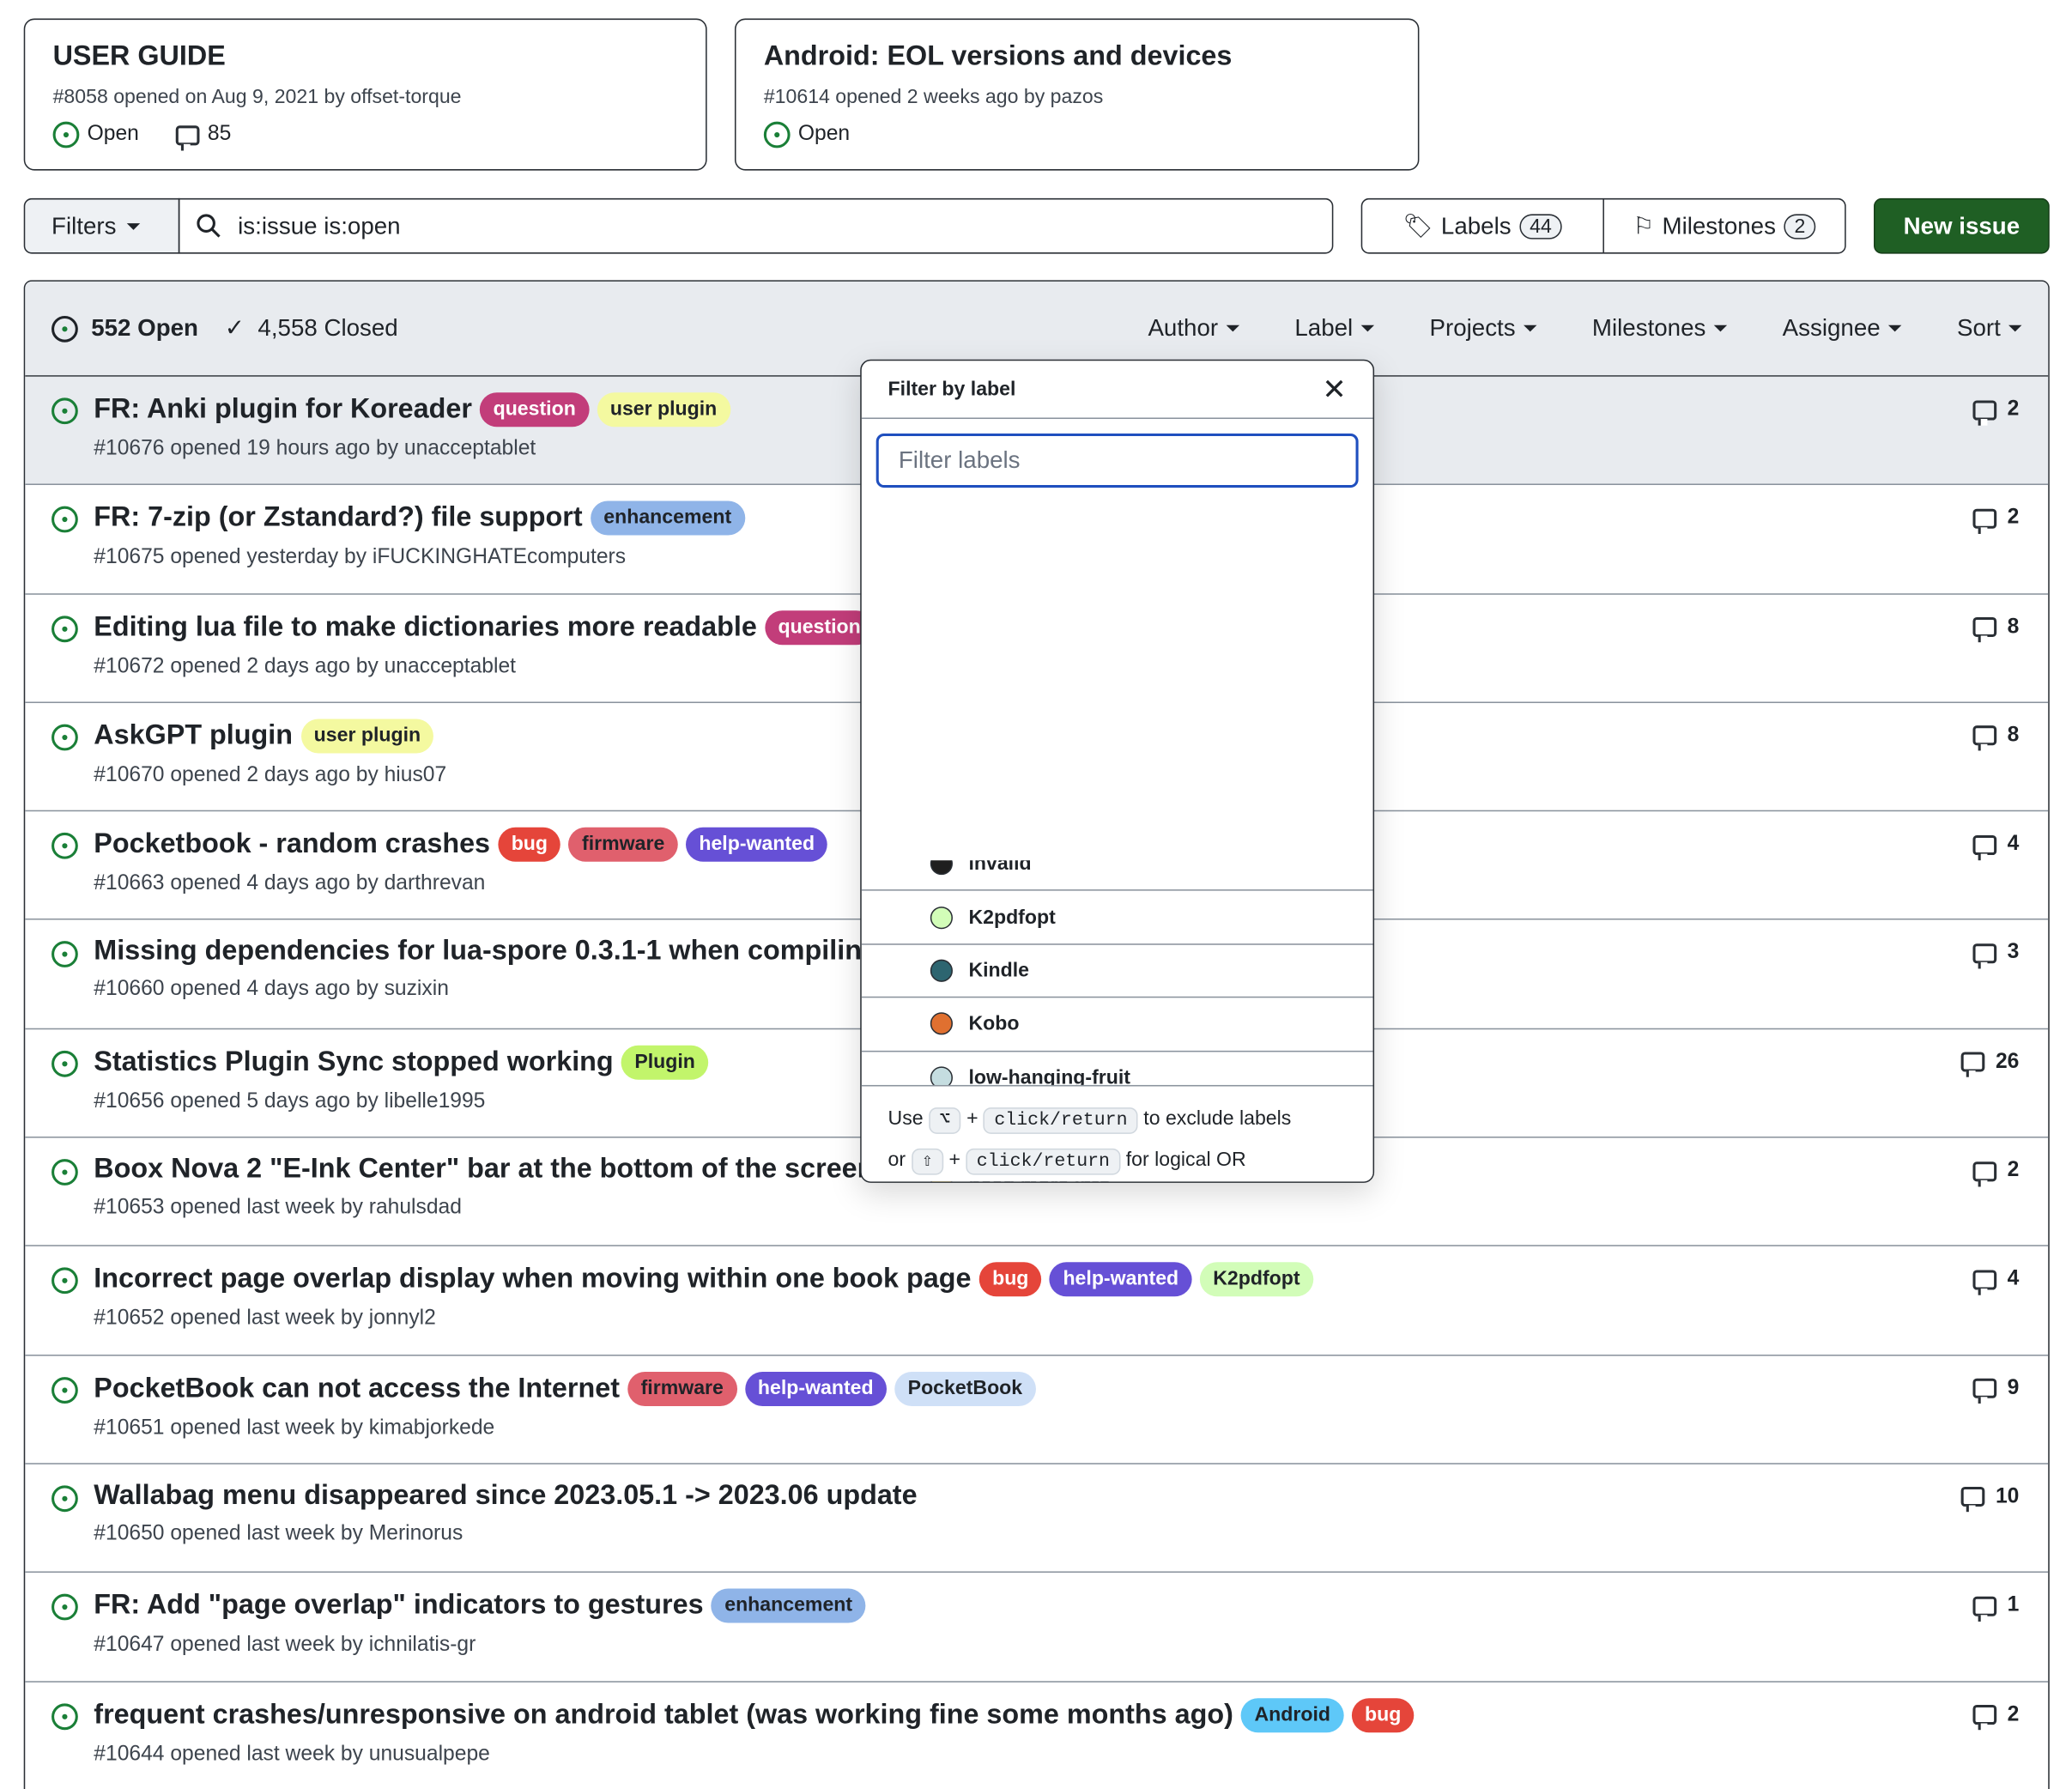 The image size is (2072, 1789). I want to click on new-issue-button: New issue, so click(1962, 225).